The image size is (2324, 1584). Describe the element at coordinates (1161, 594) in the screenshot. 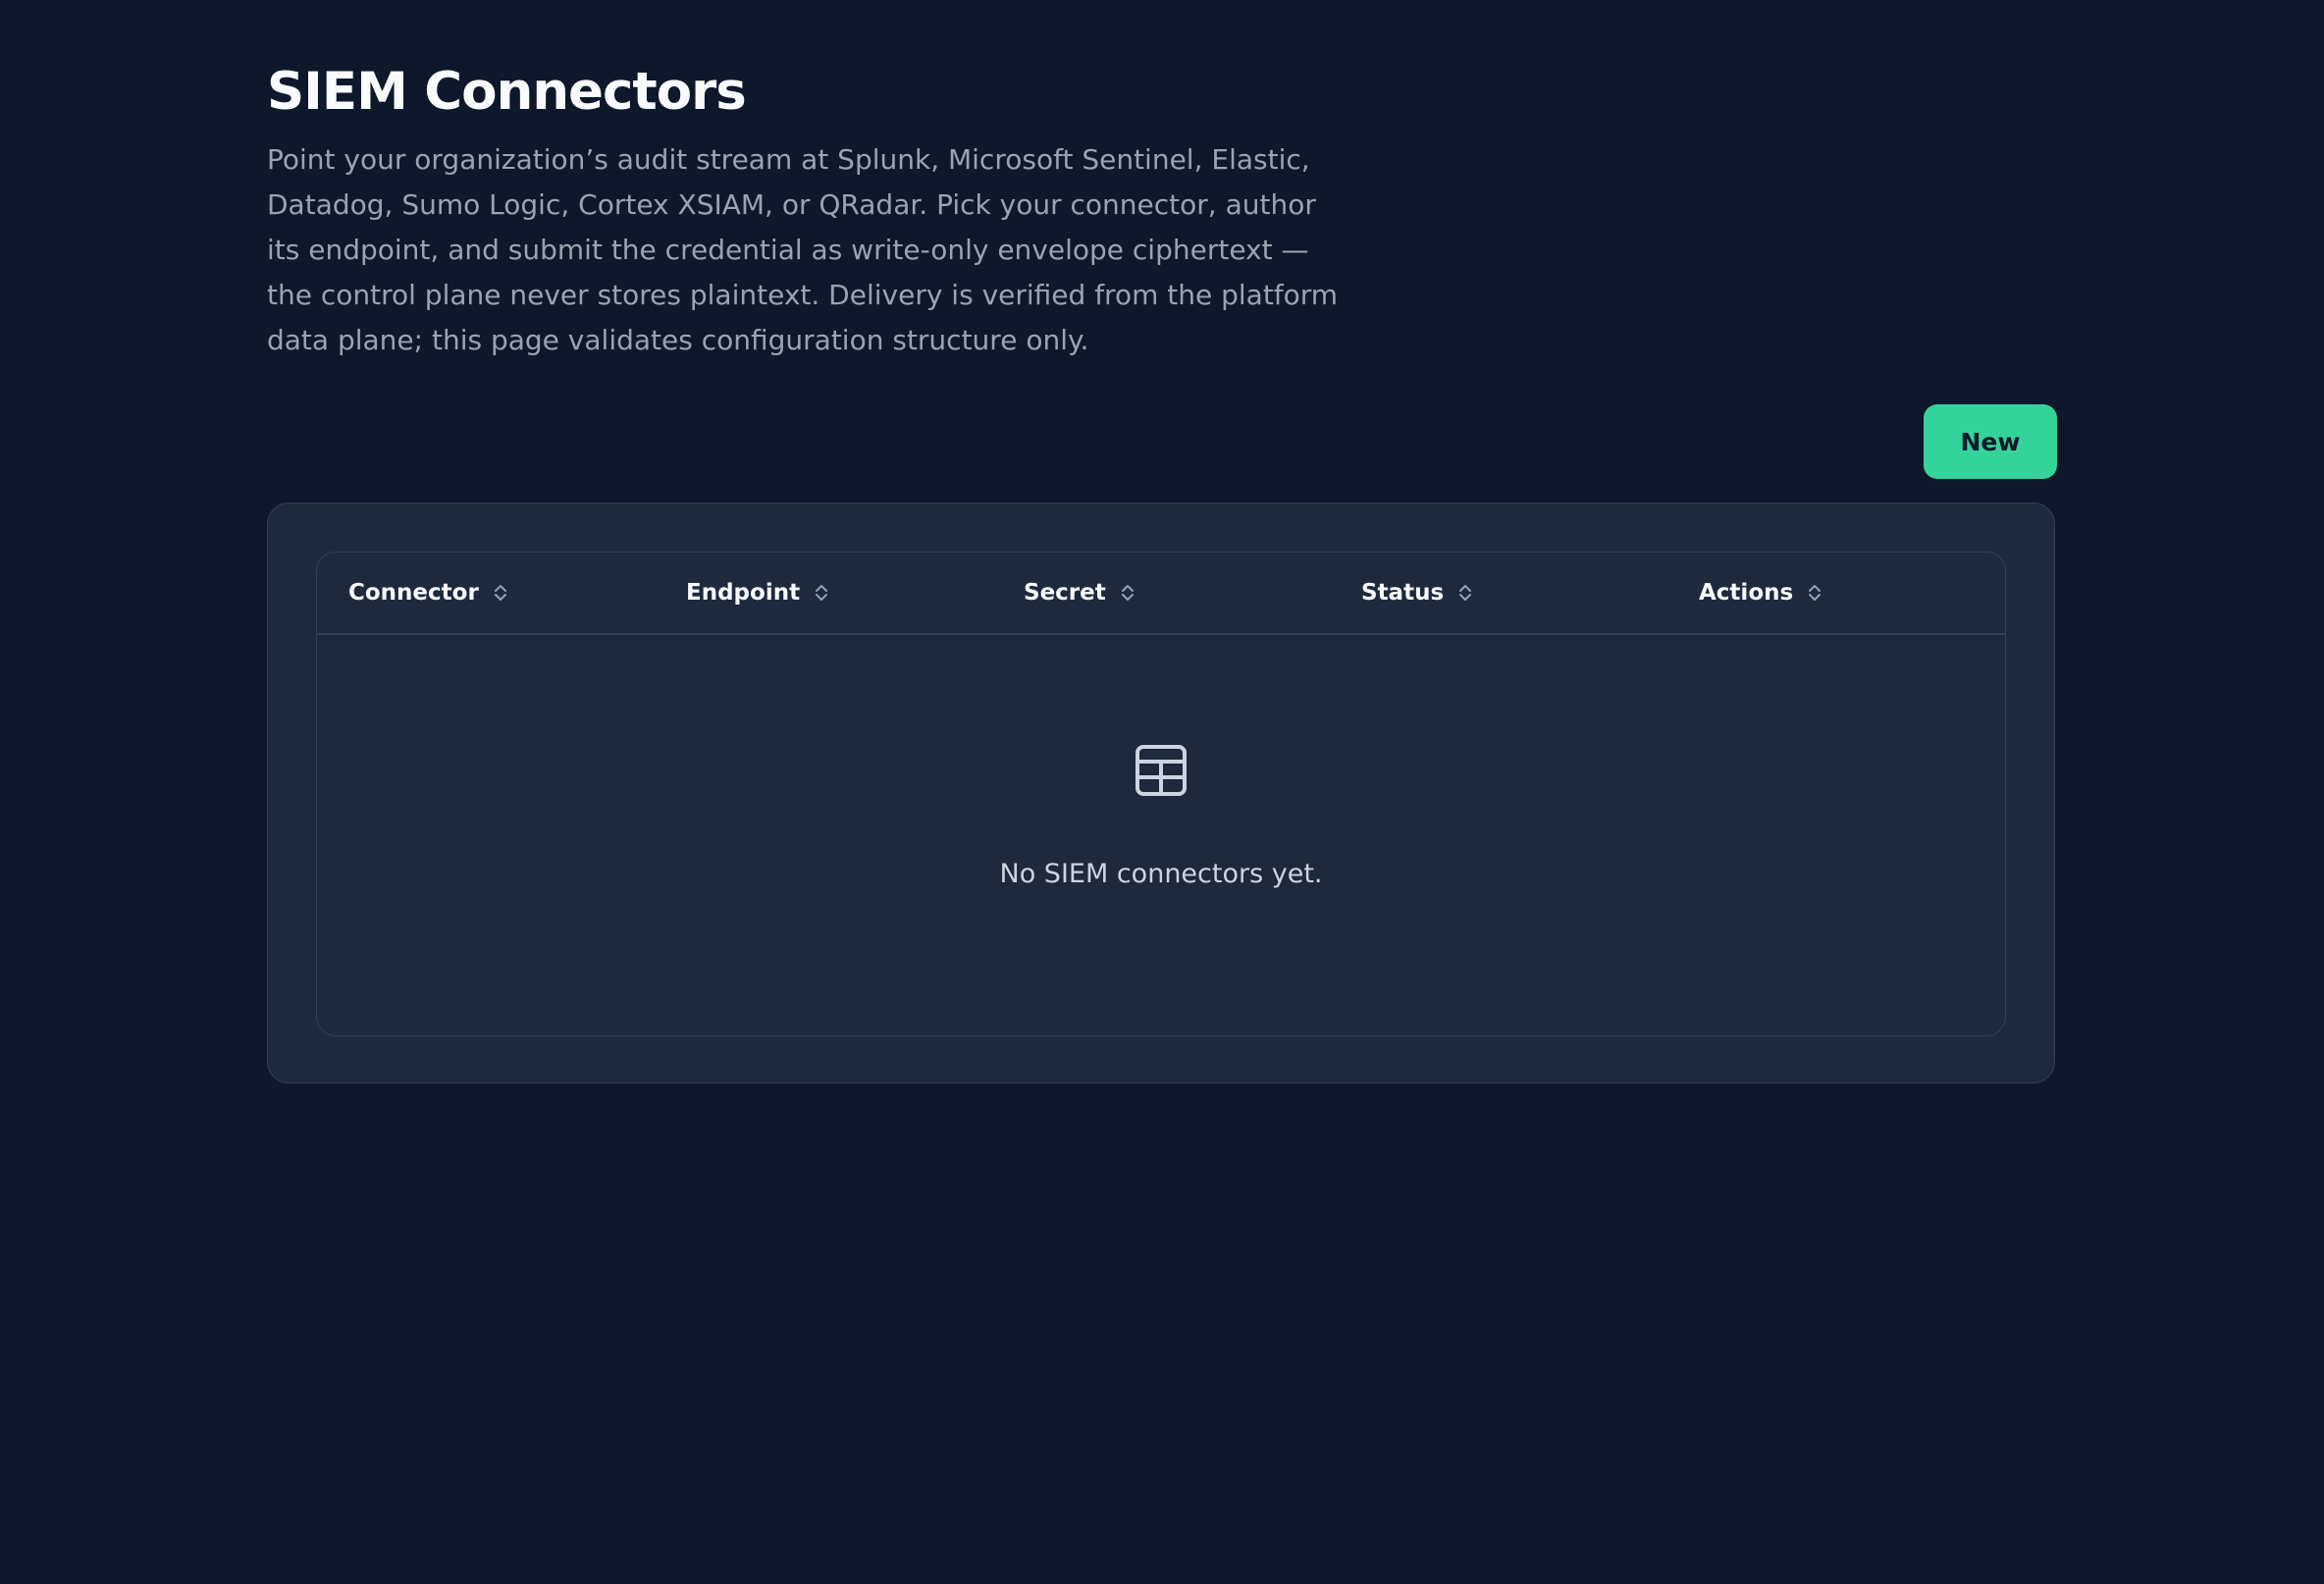

I see `table-header: Connector Endpoint Secret Status Actions` at that location.